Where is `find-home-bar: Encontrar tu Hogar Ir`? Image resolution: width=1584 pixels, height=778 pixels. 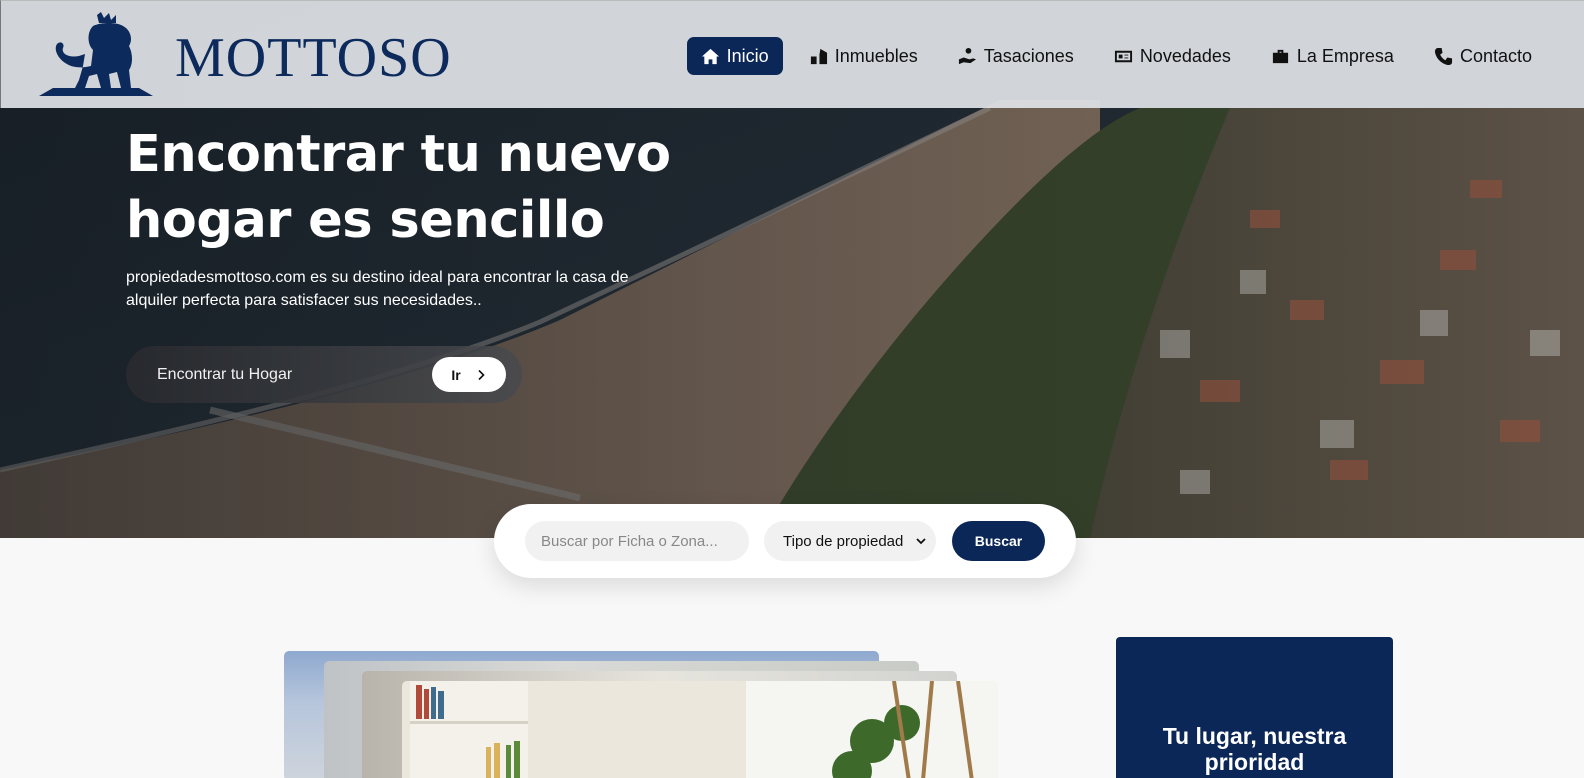
find-home-bar: Encontrar tu Hogar Ir is located at coordinates (324, 374).